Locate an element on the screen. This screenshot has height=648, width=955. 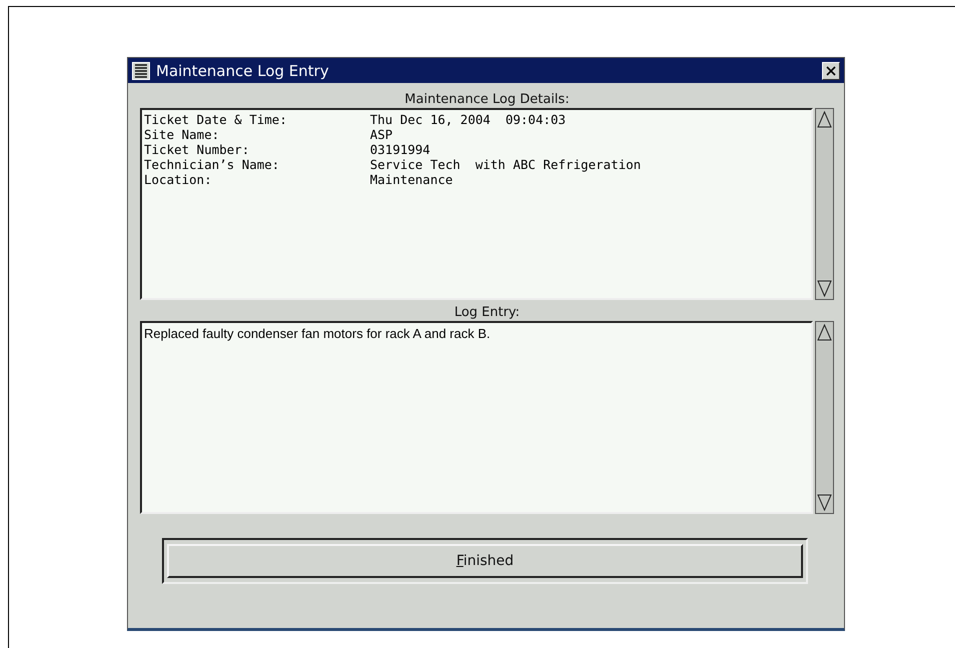
field-value: Thu Dec 16, 2004 09:04:03 is located at coordinates (468, 119).